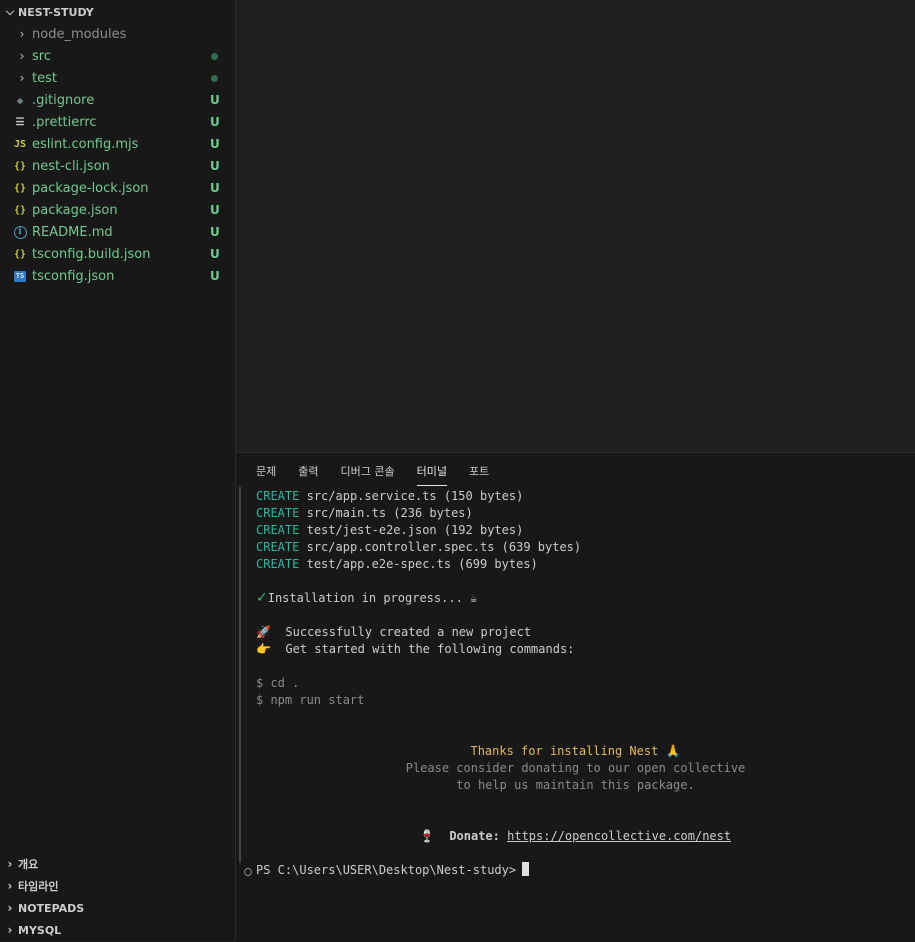 The width and height of the screenshot is (915, 942). I want to click on file-item: i README.md U, so click(117, 232).